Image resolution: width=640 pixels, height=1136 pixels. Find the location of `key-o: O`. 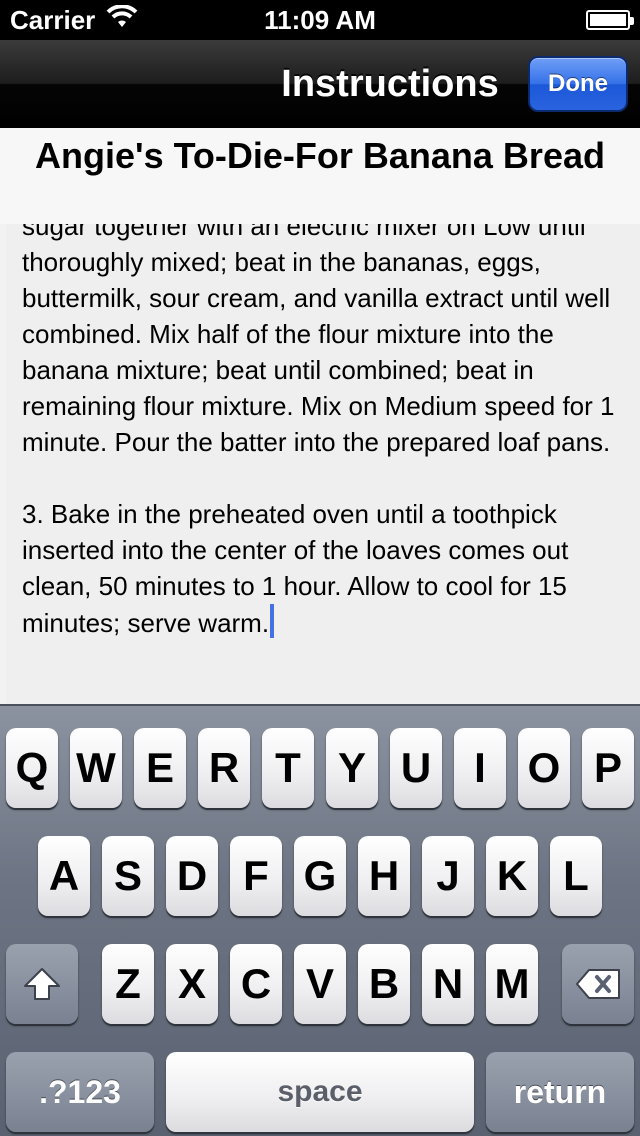

key-o: O is located at coordinates (544, 768).